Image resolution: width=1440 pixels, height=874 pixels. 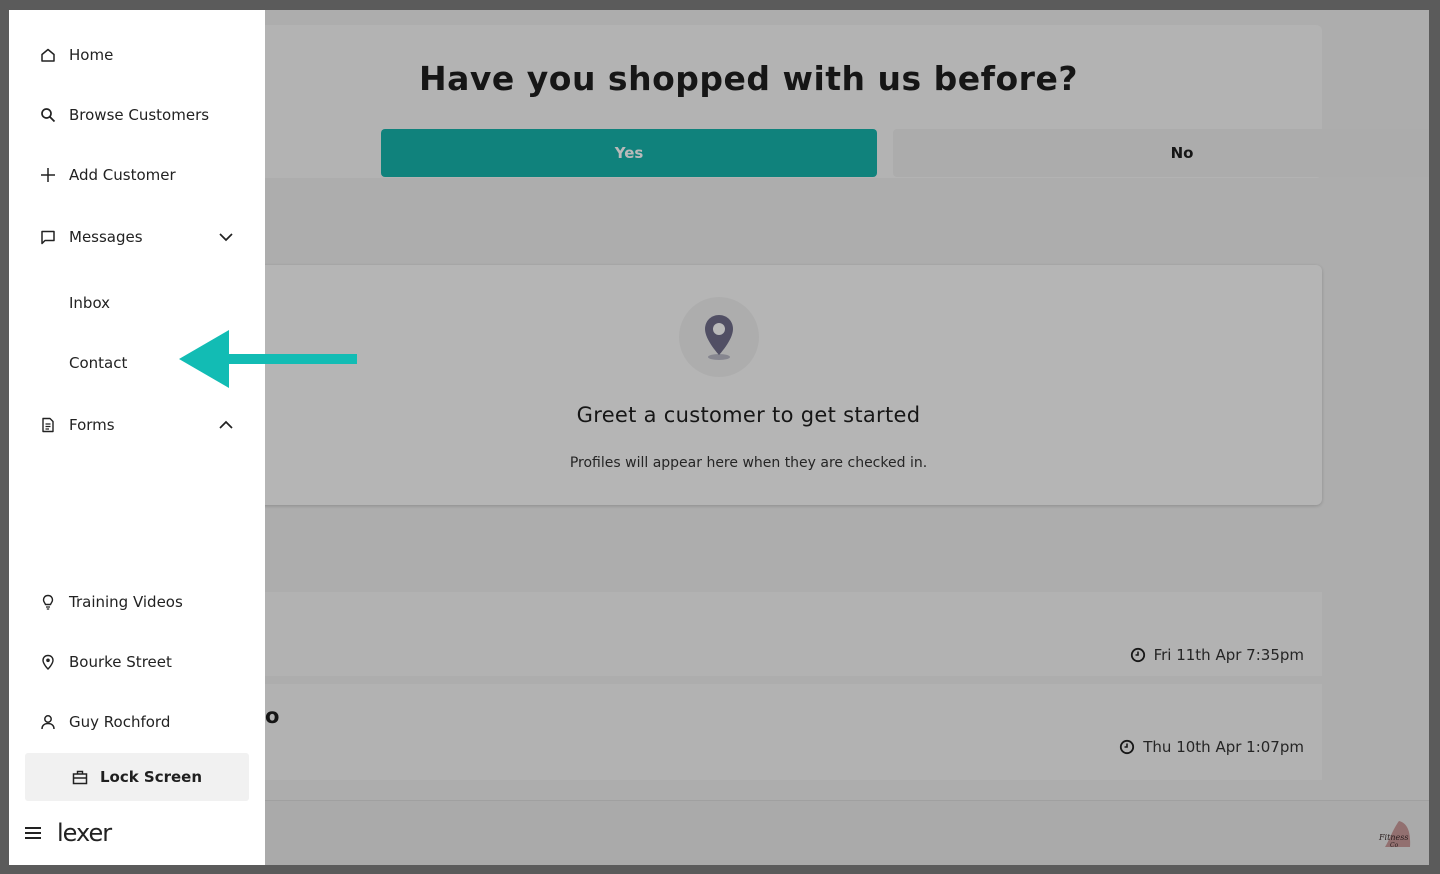 What do you see at coordinates (137, 303) in the screenshot?
I see `sidebar-item-inbox: Inbox` at bounding box center [137, 303].